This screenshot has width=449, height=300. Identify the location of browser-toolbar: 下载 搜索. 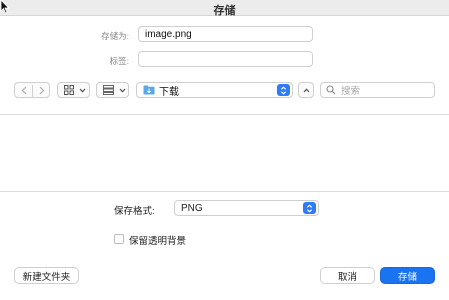
(224, 91).